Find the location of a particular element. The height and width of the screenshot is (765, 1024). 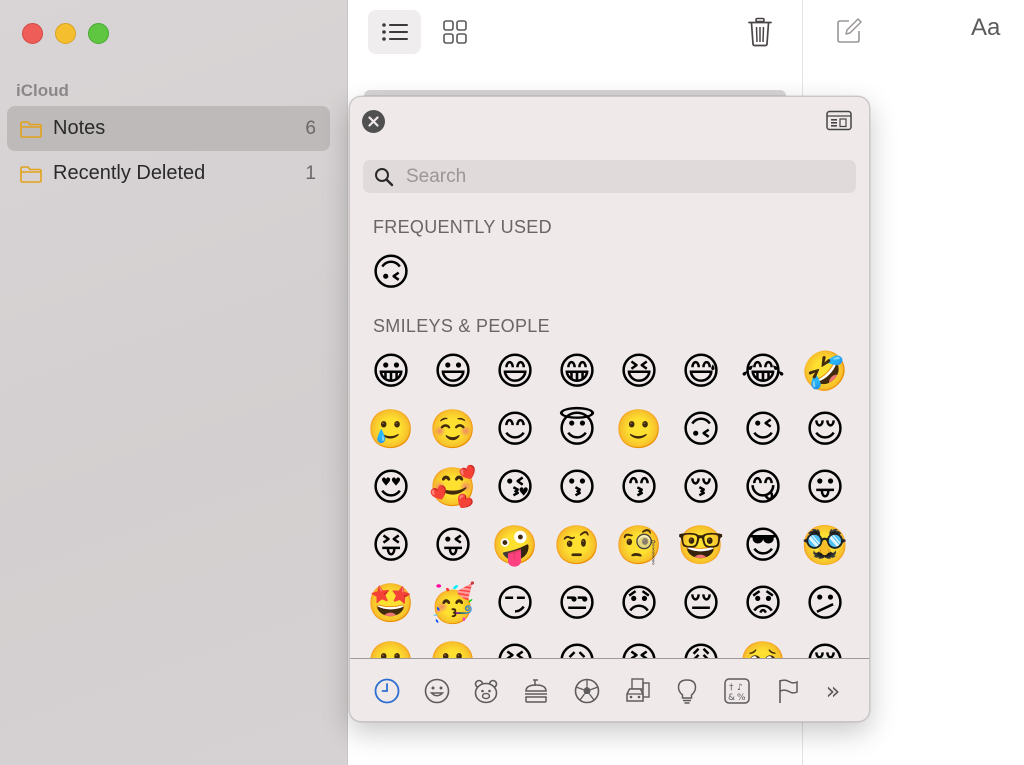

clock-icon is located at coordinates (387, 691).